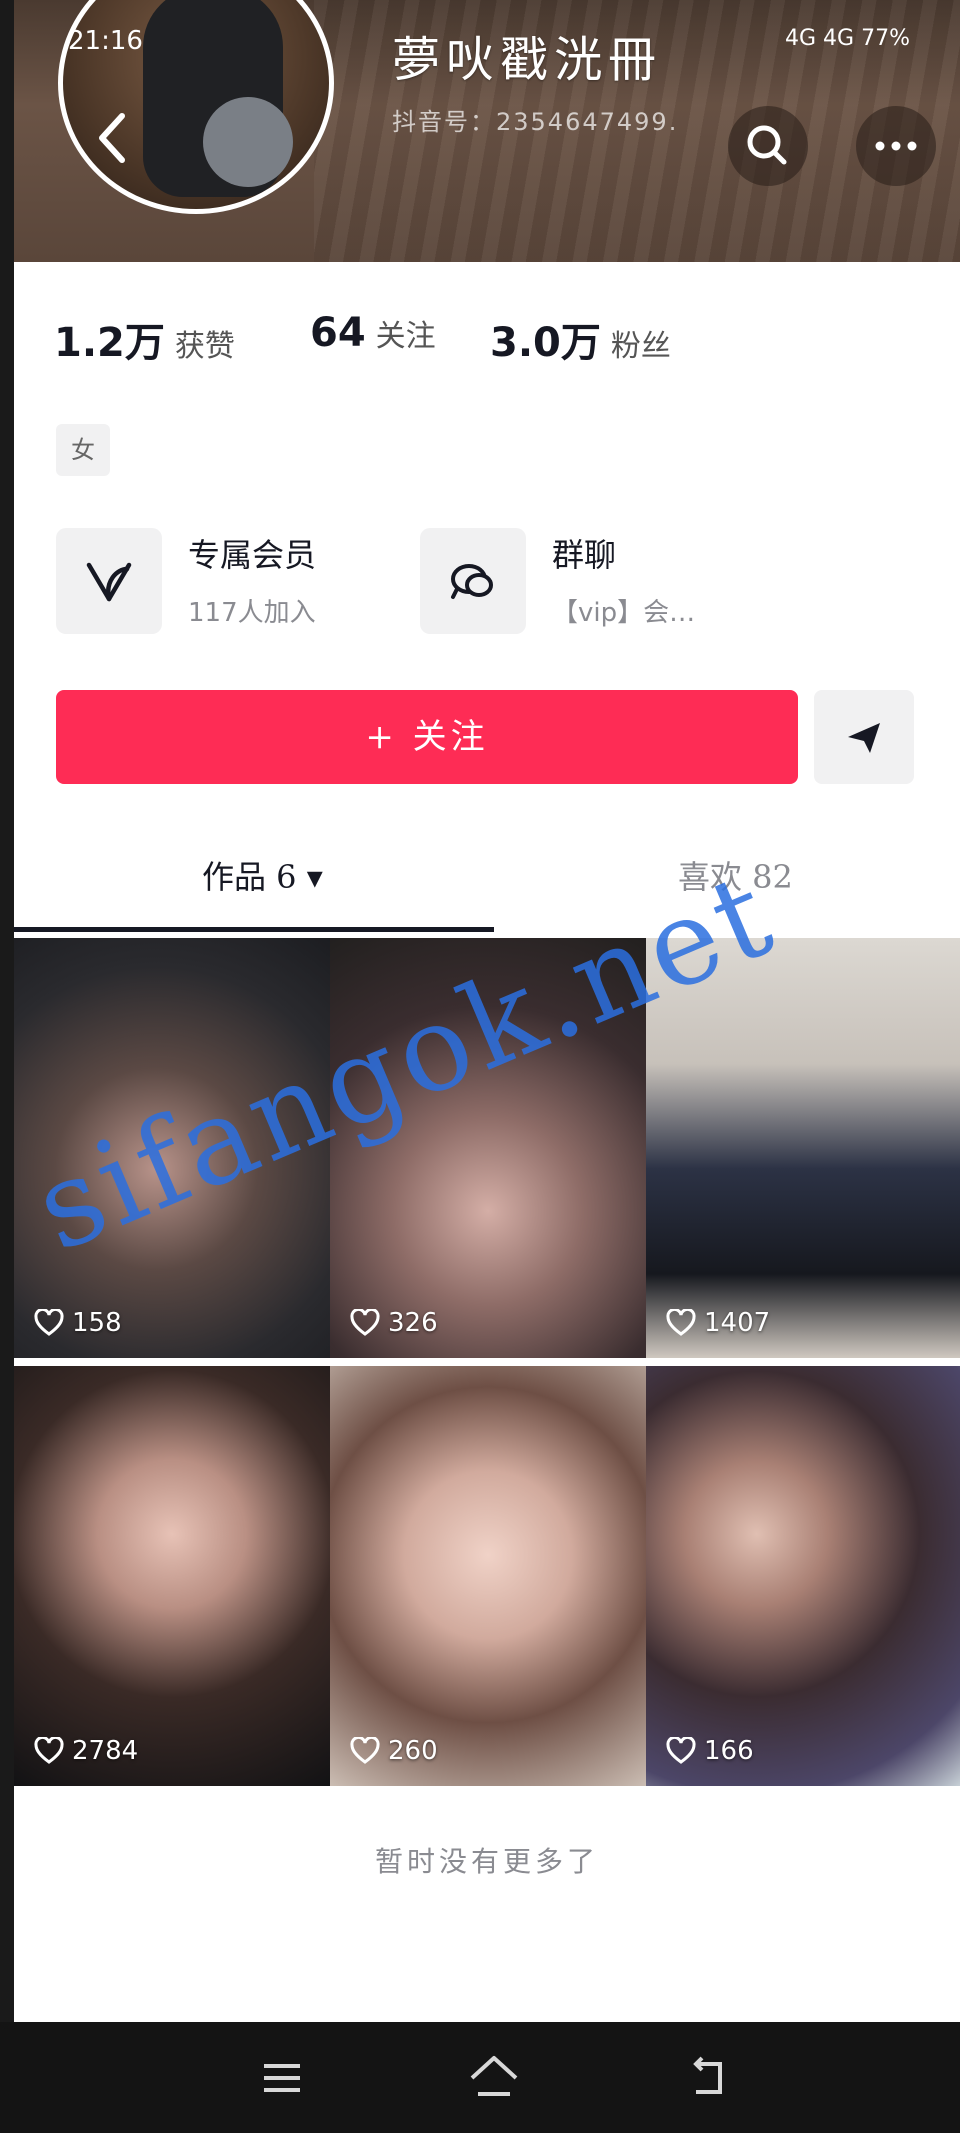  I want to click on search-button, so click(768, 146).